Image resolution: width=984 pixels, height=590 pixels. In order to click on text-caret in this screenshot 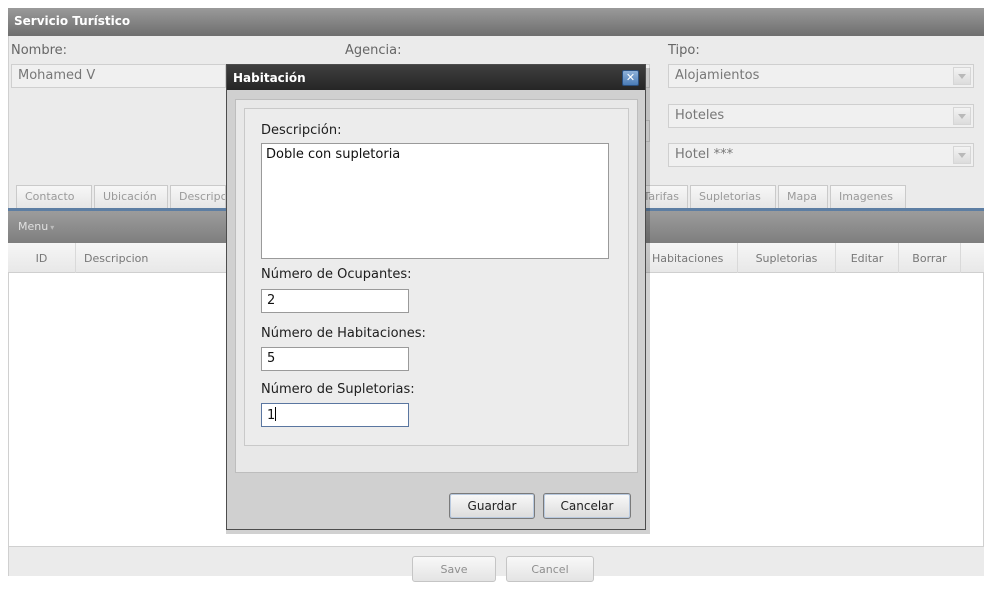, I will do `click(276, 414)`.